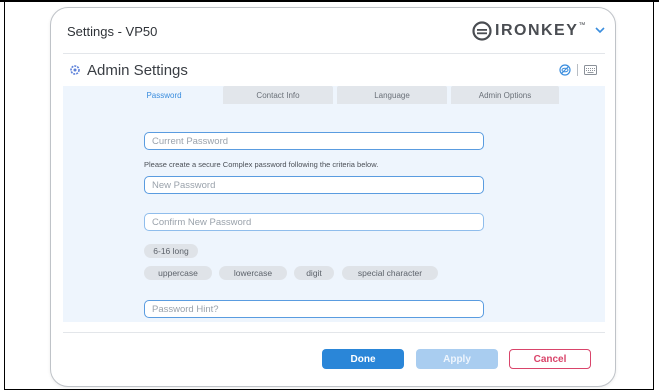 The height and width of the screenshot is (392, 659). What do you see at coordinates (171, 251) in the screenshot?
I see `criteria-length-badge: 6-16 long` at bounding box center [171, 251].